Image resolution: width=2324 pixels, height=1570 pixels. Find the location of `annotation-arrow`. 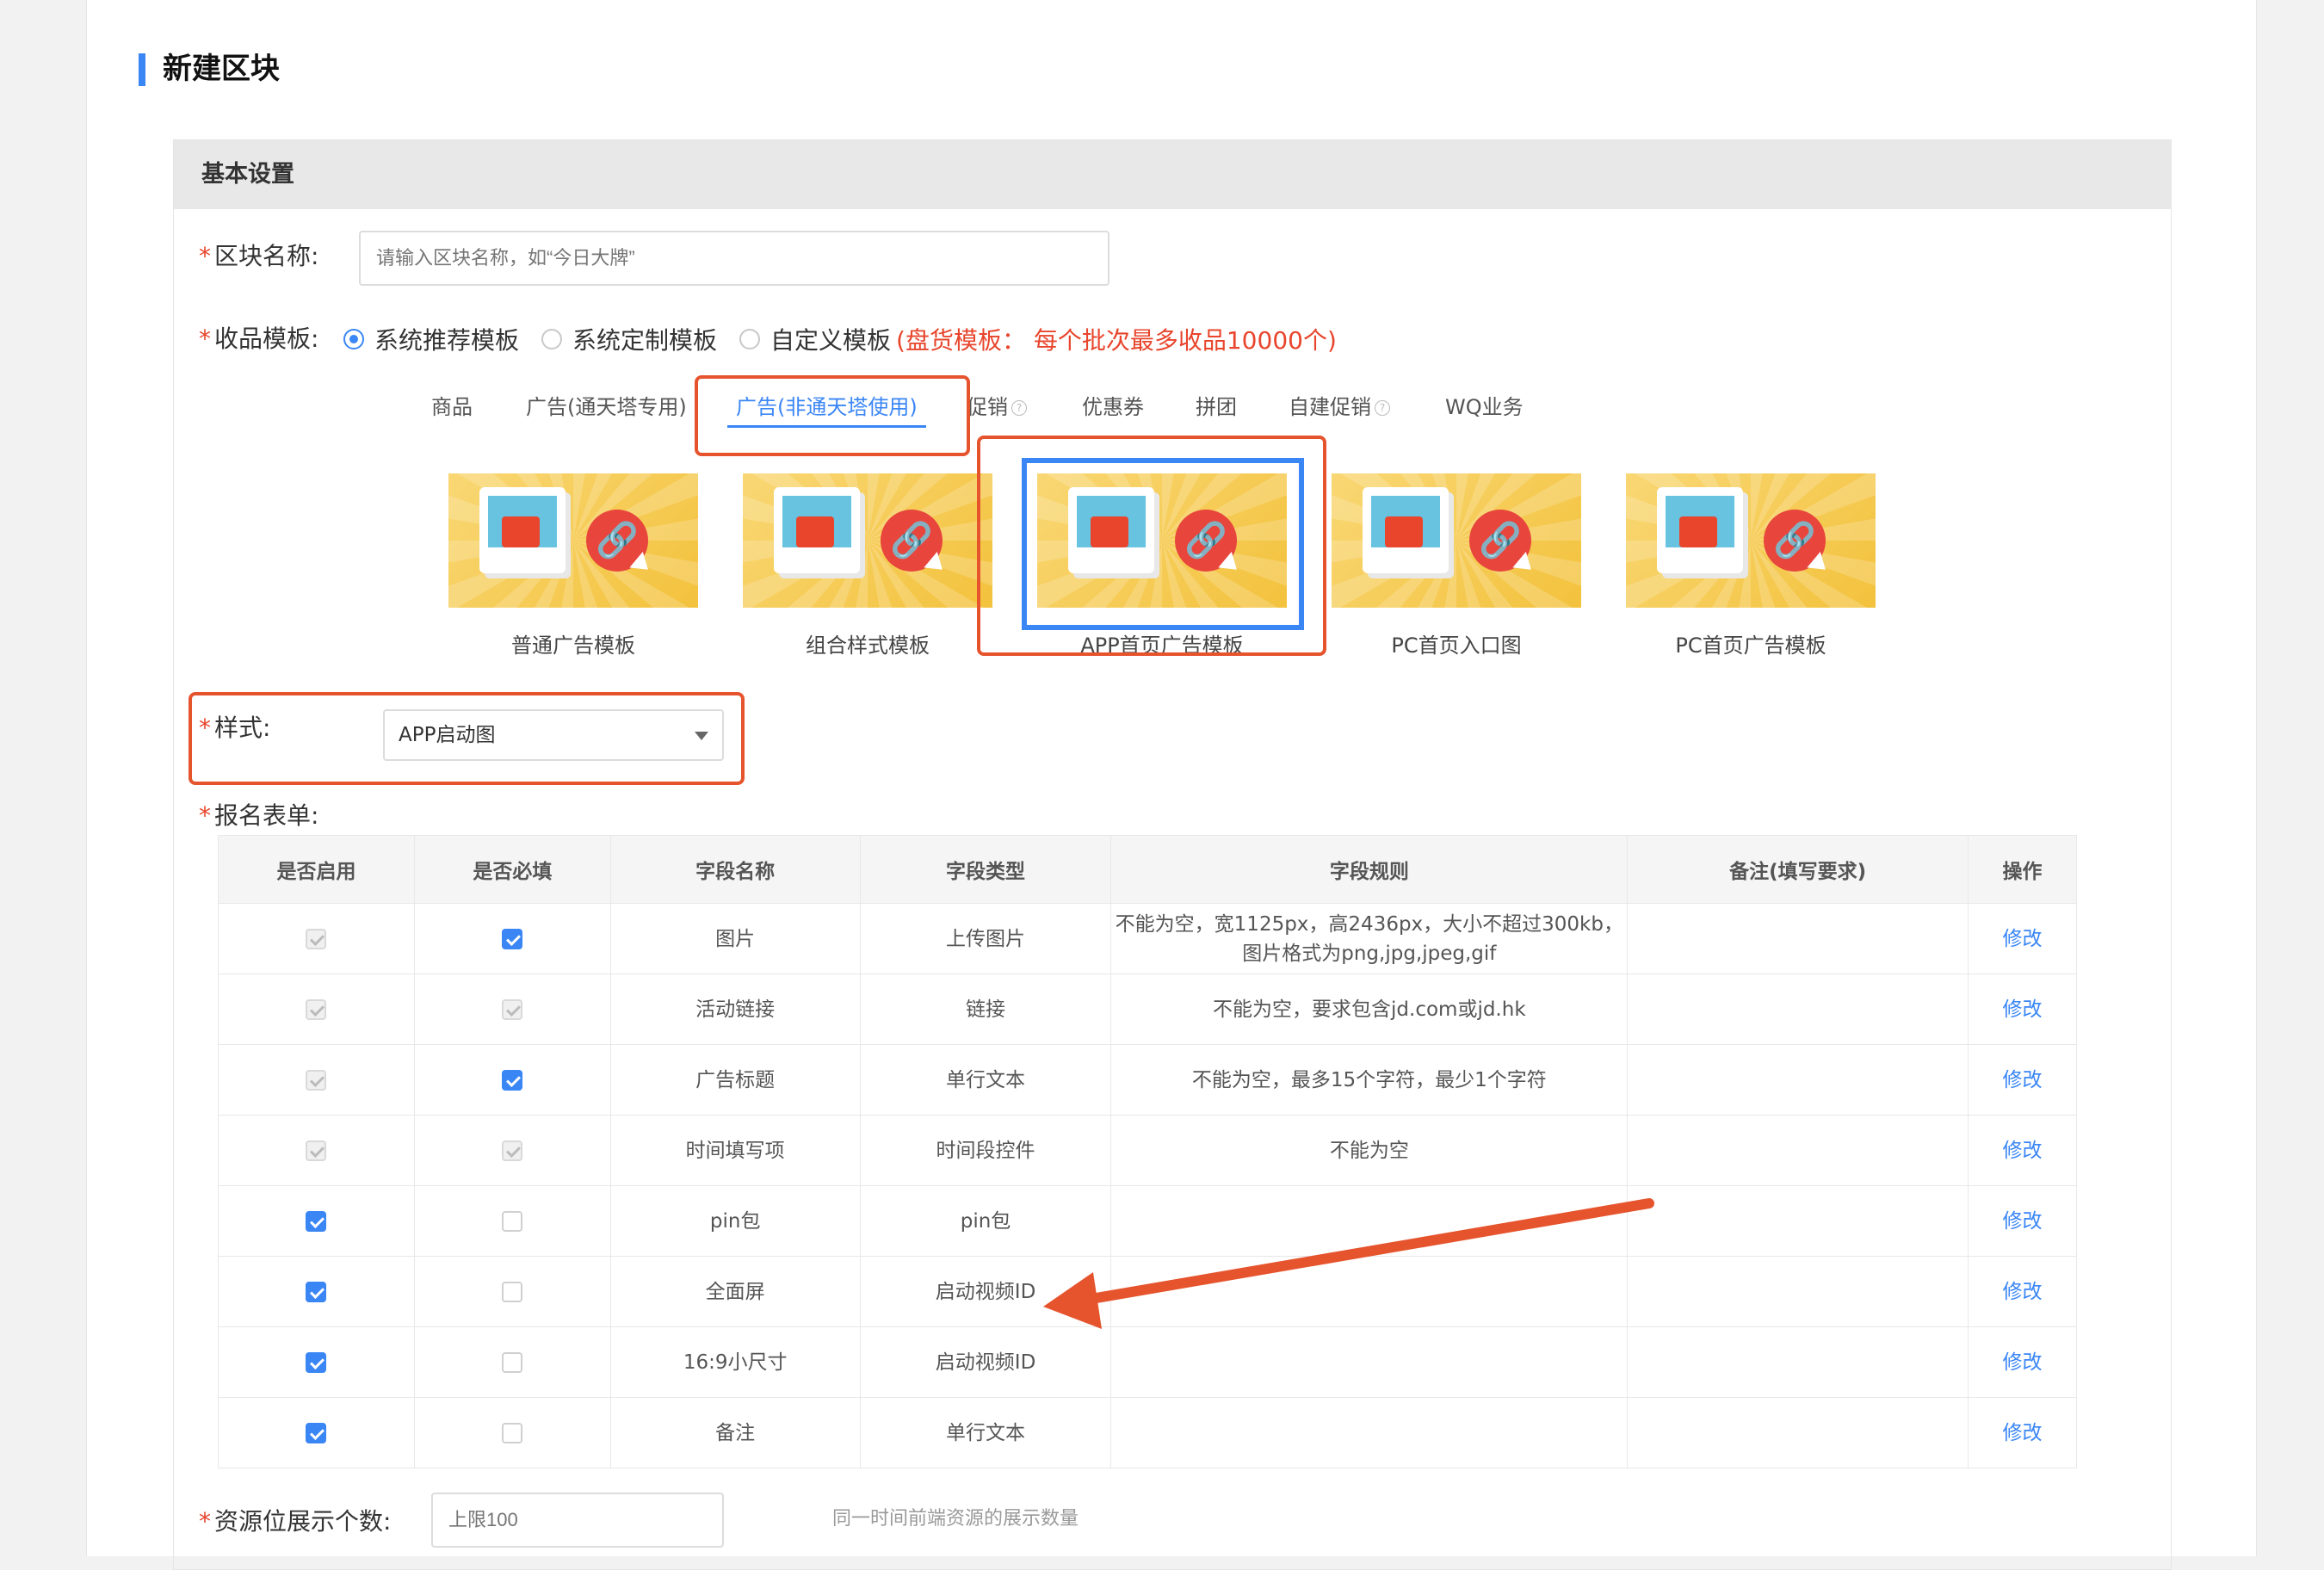

annotation-arrow is located at coordinates (1348, 1263).